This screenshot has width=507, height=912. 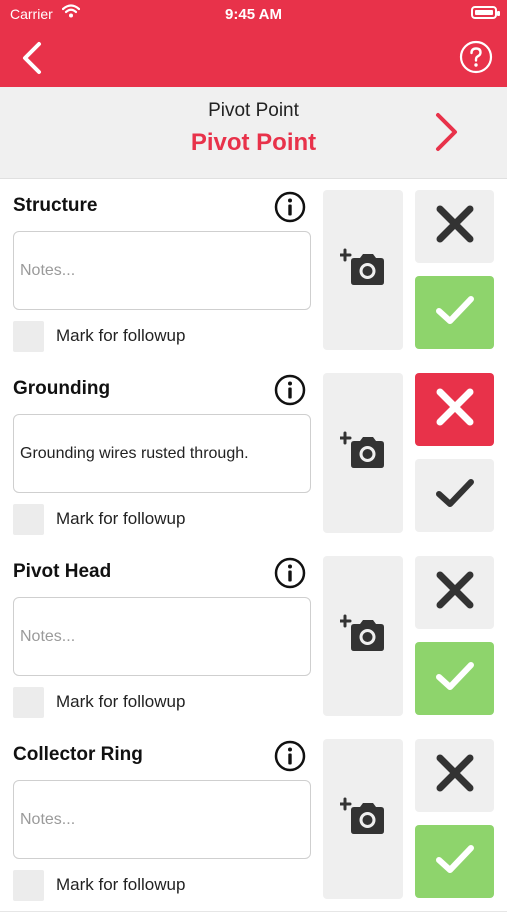 I want to click on battery-icon, so click(x=485, y=12).